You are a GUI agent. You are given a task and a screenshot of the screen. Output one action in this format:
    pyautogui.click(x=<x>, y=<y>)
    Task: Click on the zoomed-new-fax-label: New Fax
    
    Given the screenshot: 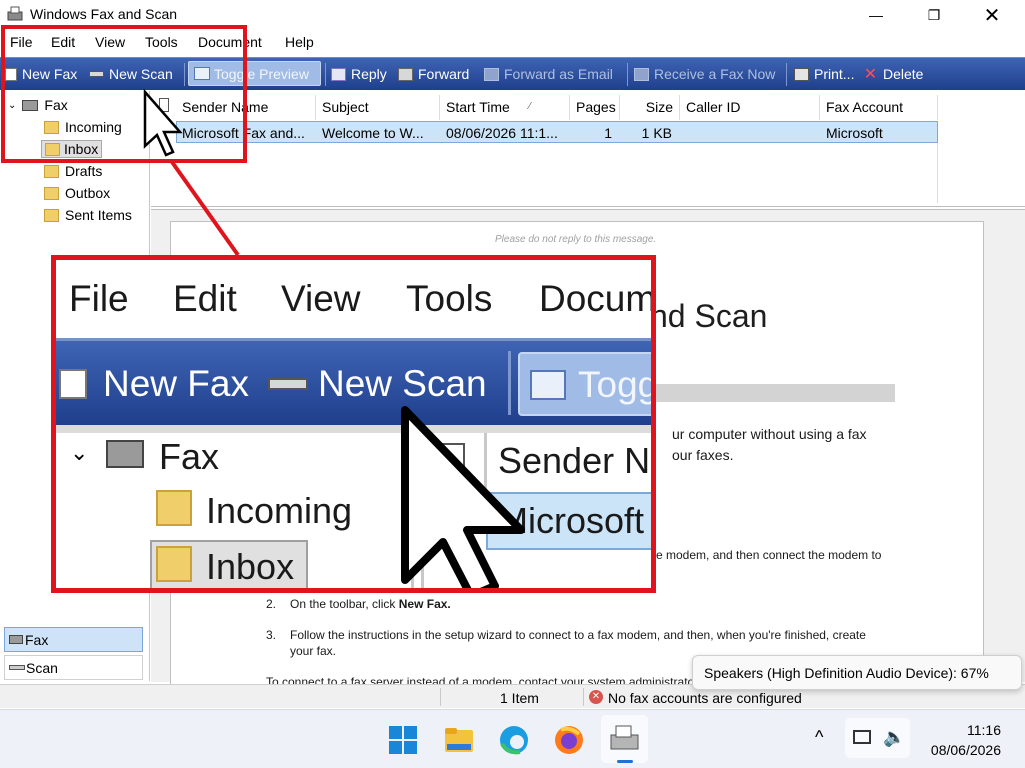 What is the action you would take?
    pyautogui.click(x=176, y=383)
    